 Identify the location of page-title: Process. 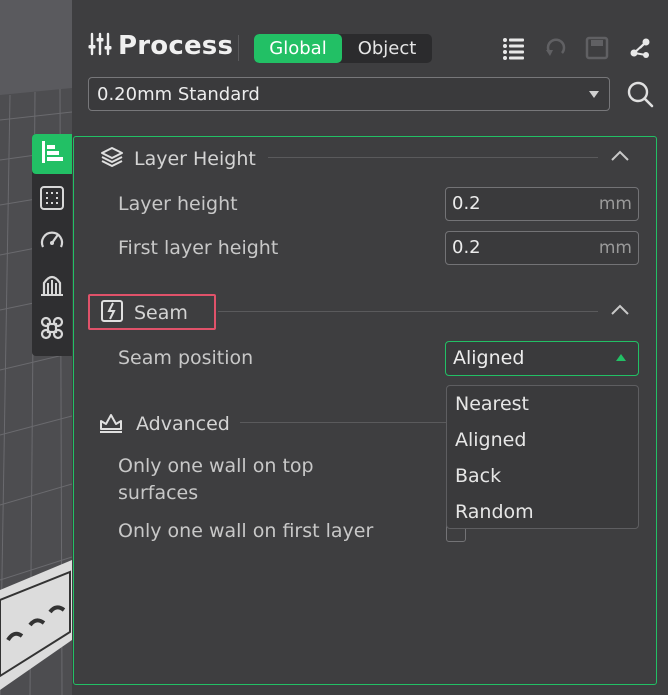
(176, 46).